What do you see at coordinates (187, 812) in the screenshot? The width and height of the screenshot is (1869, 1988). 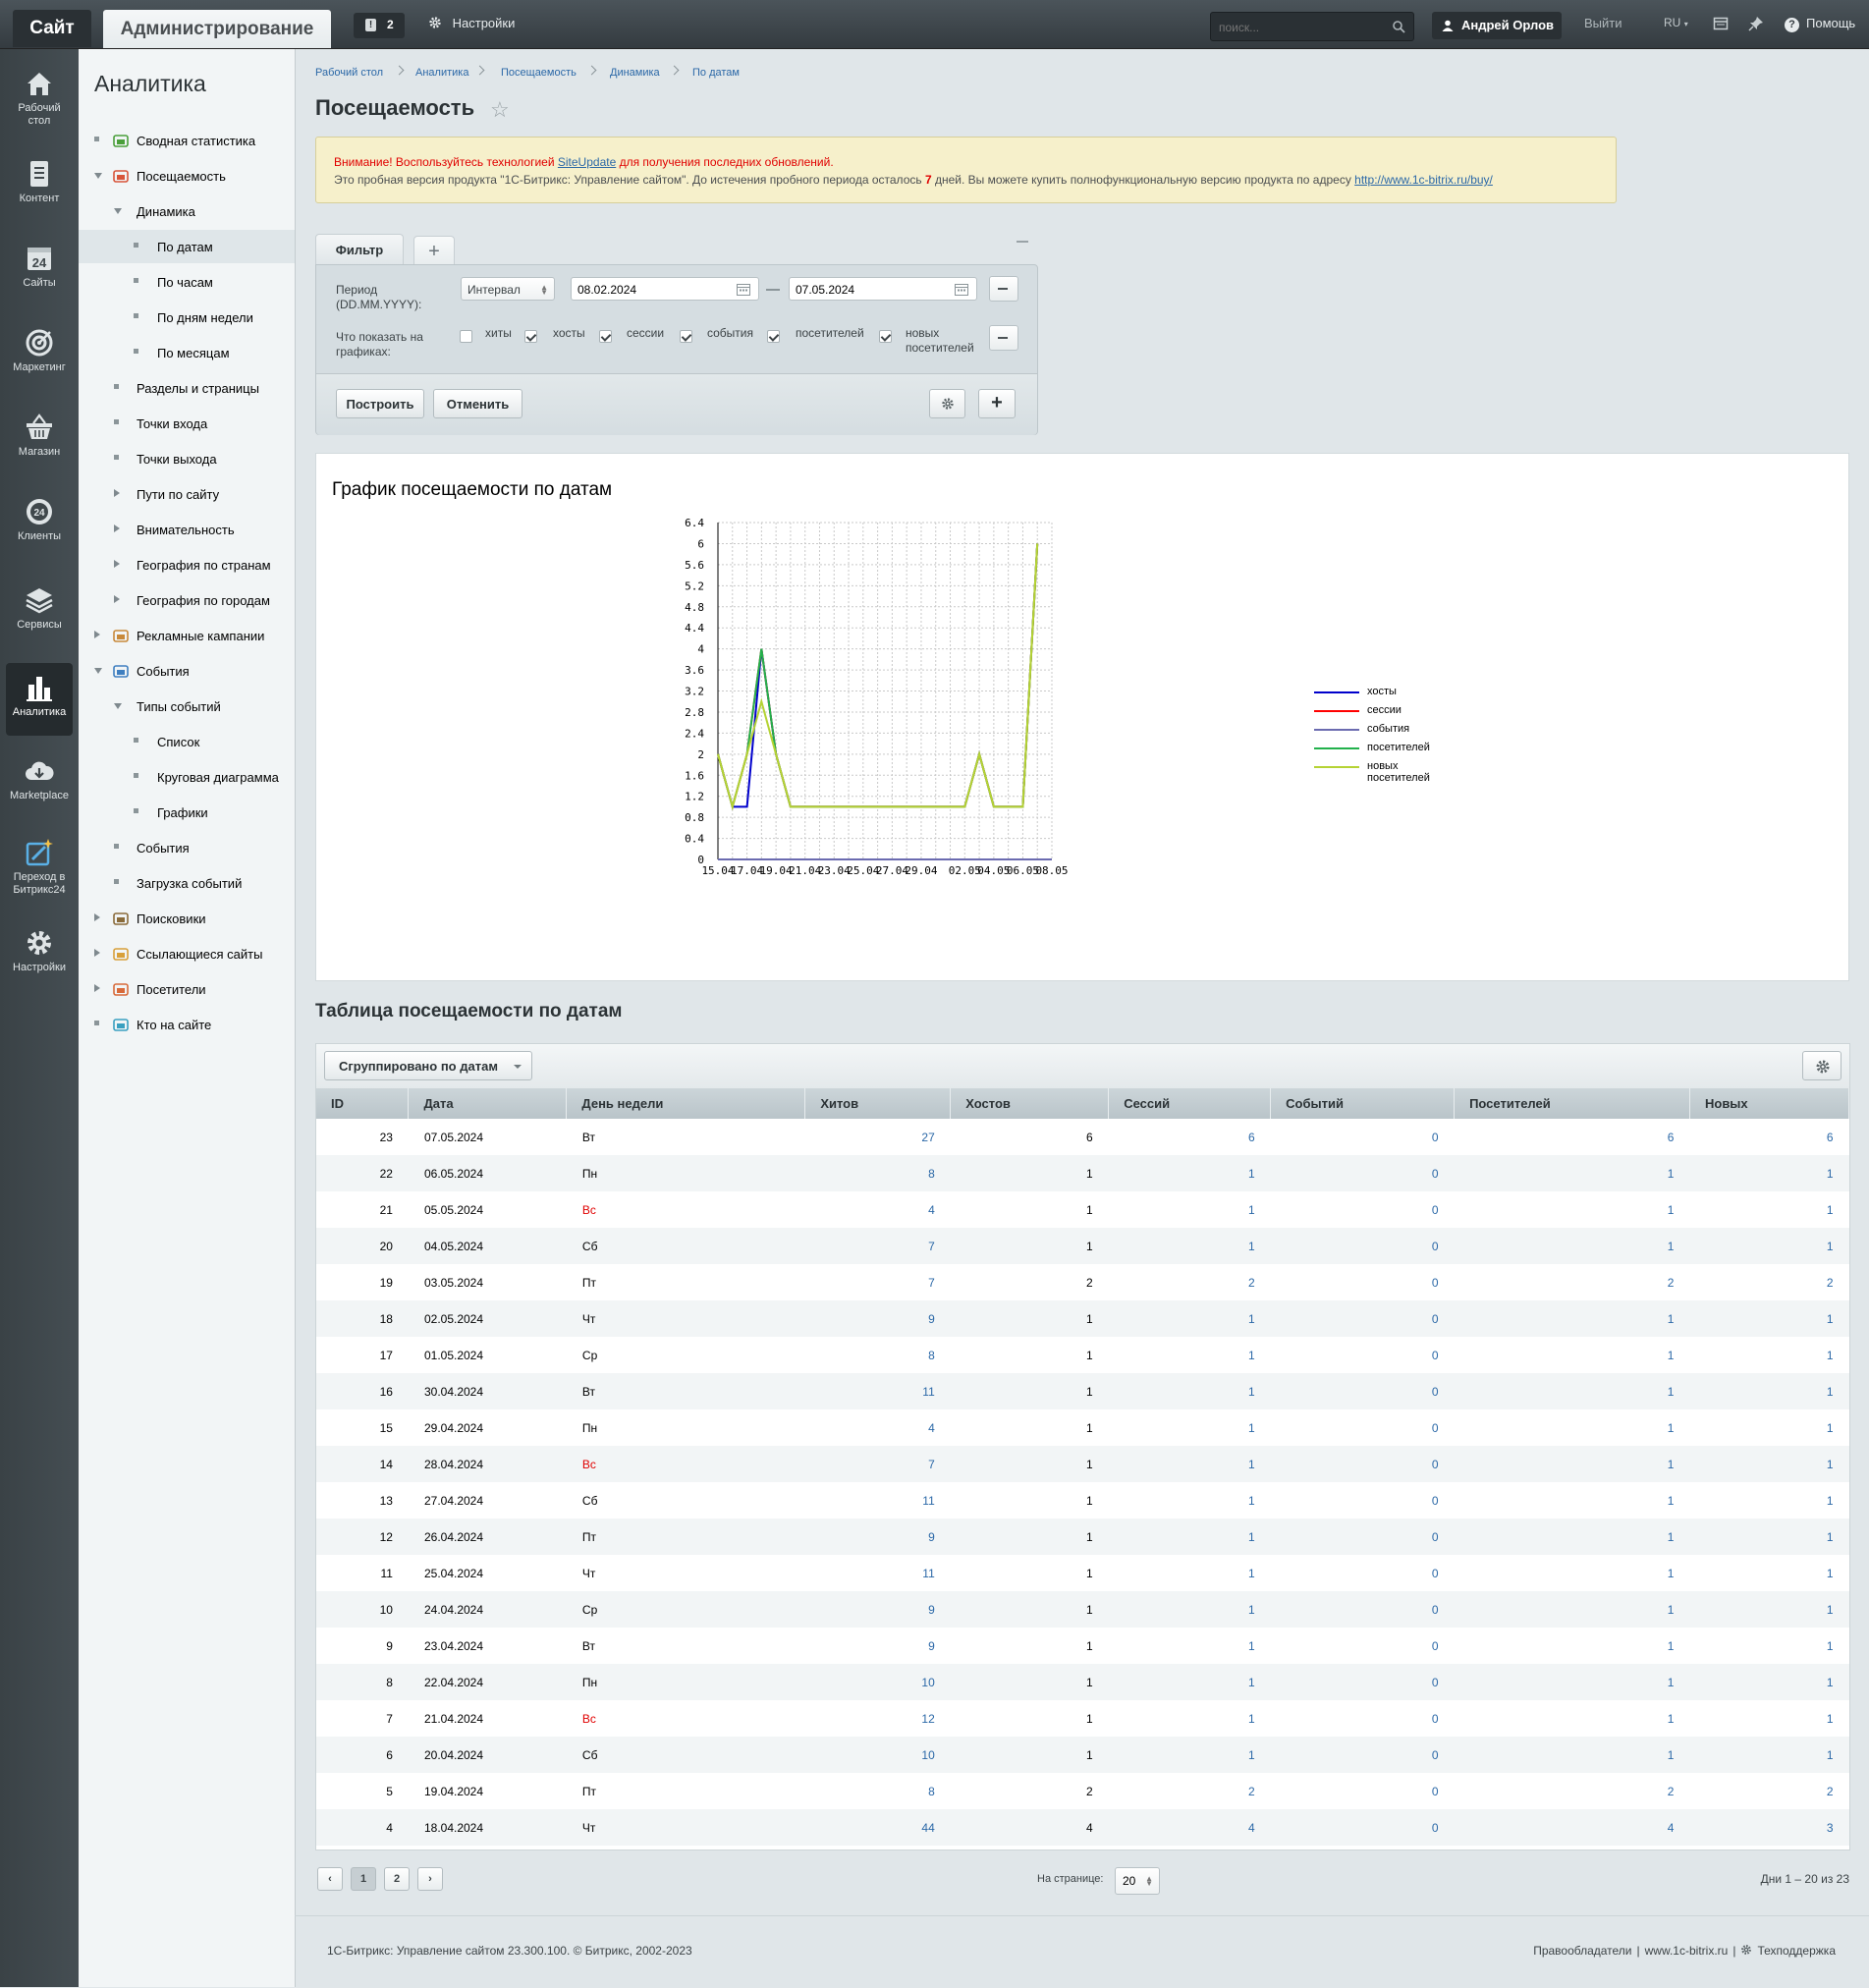 I see `sidebar-item: Графики` at bounding box center [187, 812].